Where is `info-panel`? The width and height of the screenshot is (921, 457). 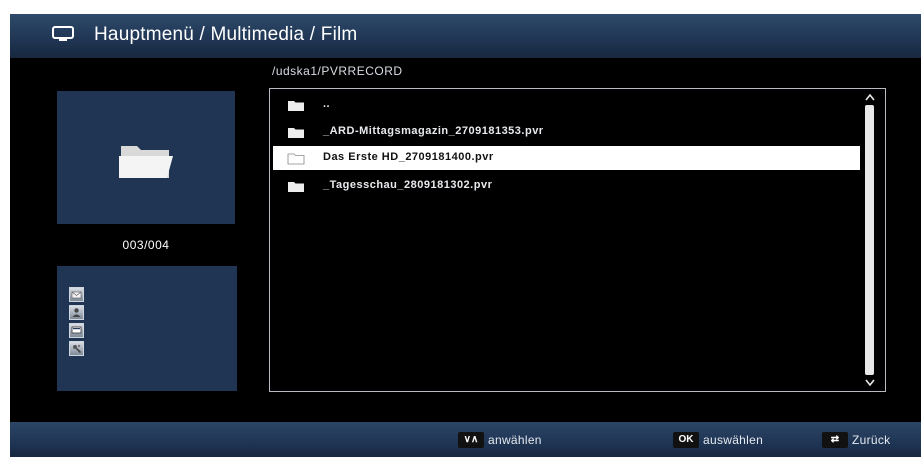
info-panel is located at coordinates (147, 328).